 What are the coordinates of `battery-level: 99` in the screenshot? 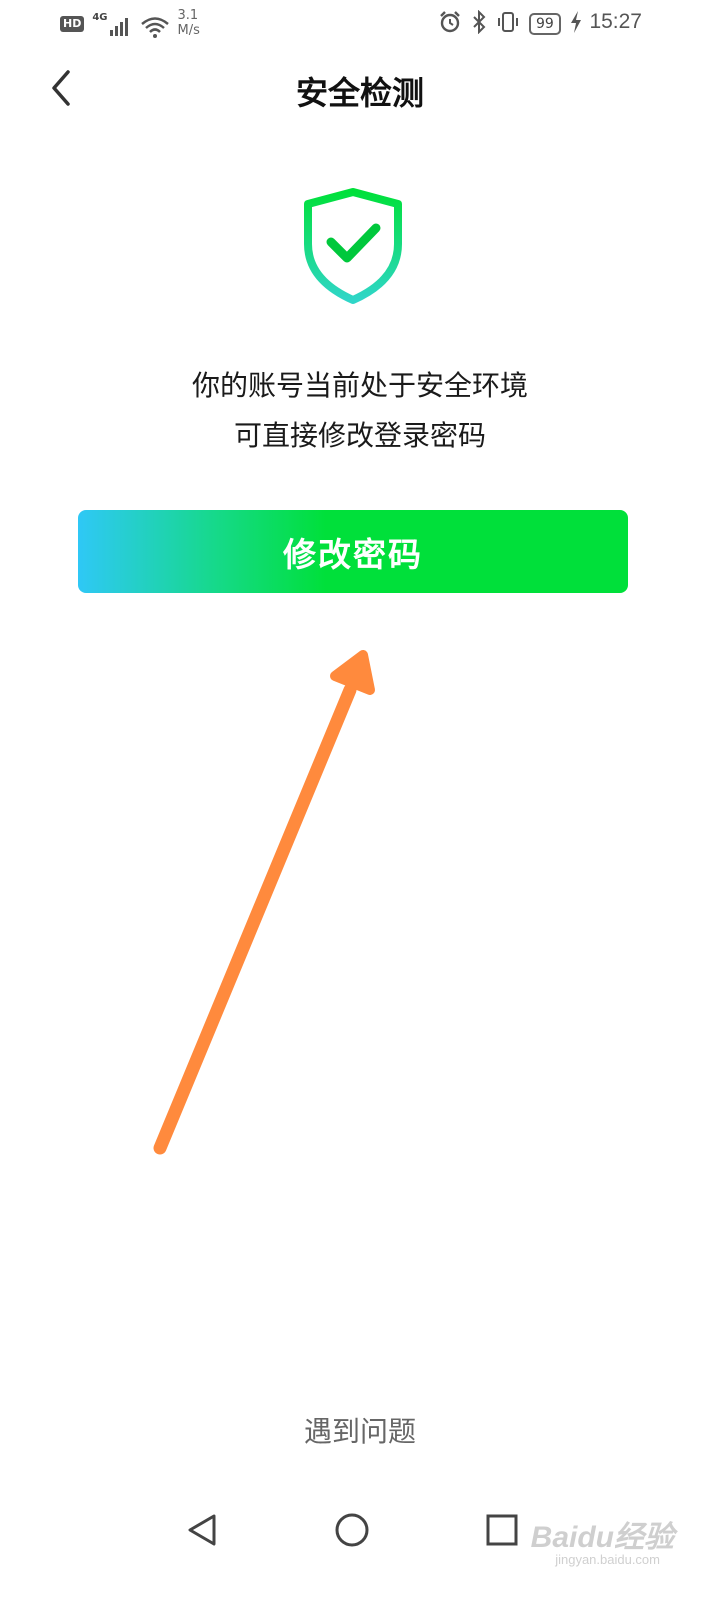 It's located at (545, 24).